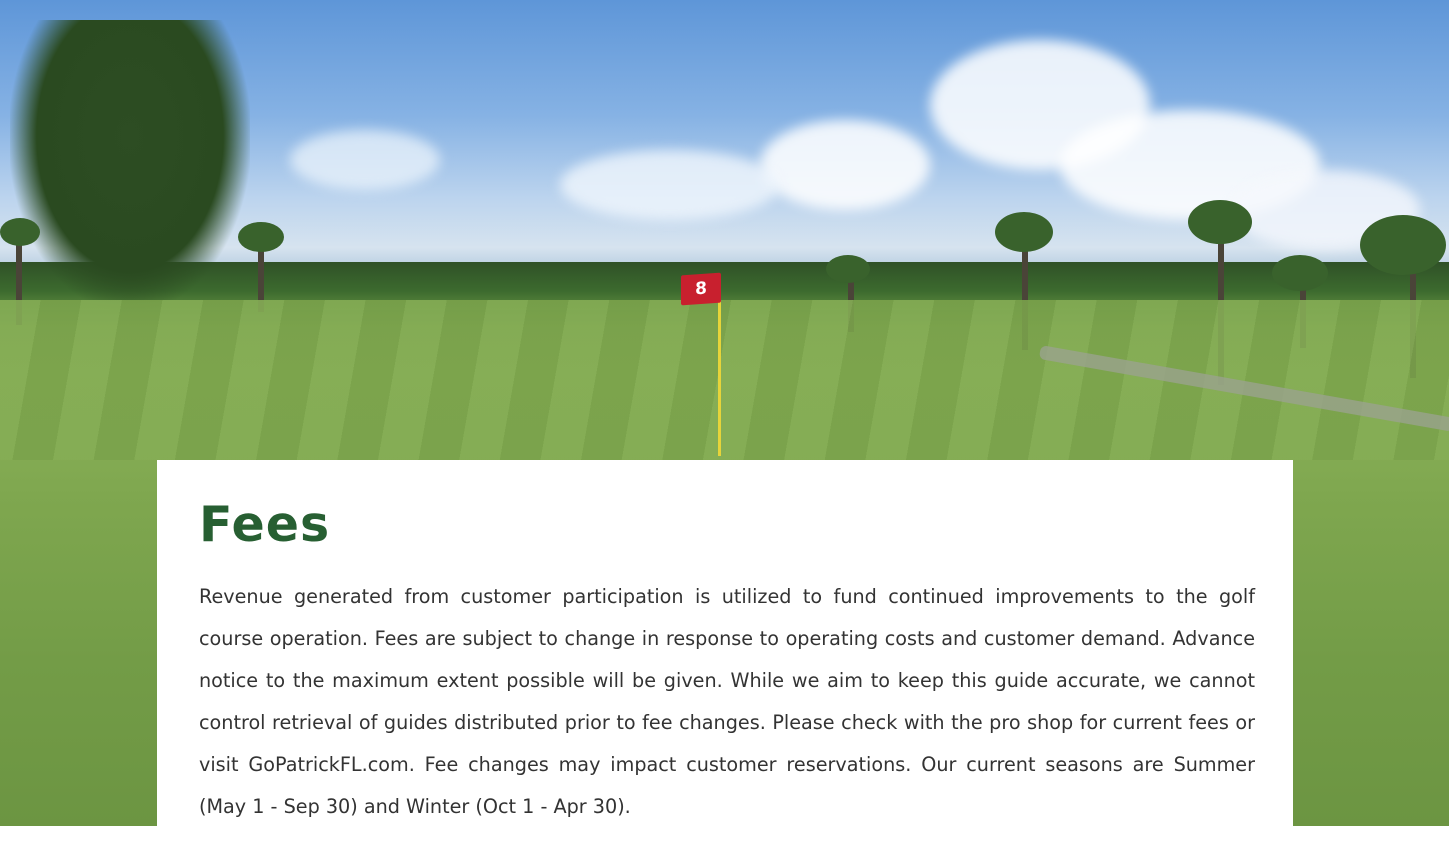 The image size is (1449, 860). What do you see at coordinates (130, 165) in the screenshot?
I see `large-tree` at bounding box center [130, 165].